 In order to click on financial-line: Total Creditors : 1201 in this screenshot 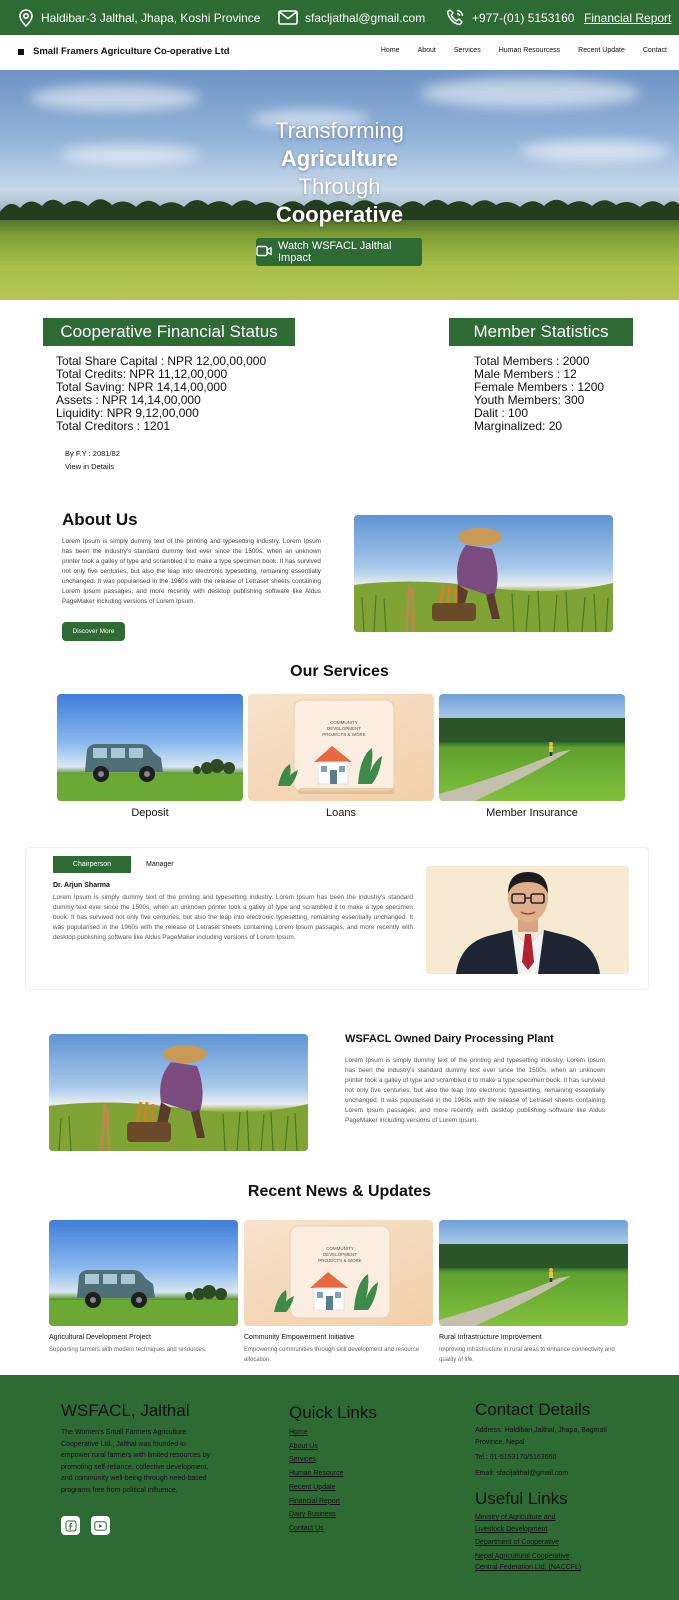, I will do `click(113, 426)`.